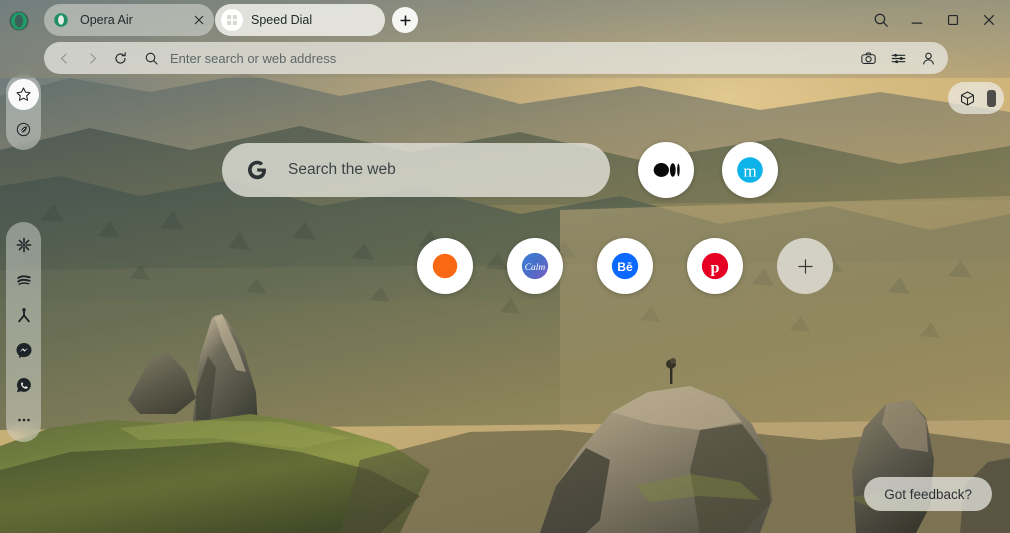 This screenshot has width=1010, height=533. I want to click on sidebar-bottom-group, so click(23, 332).